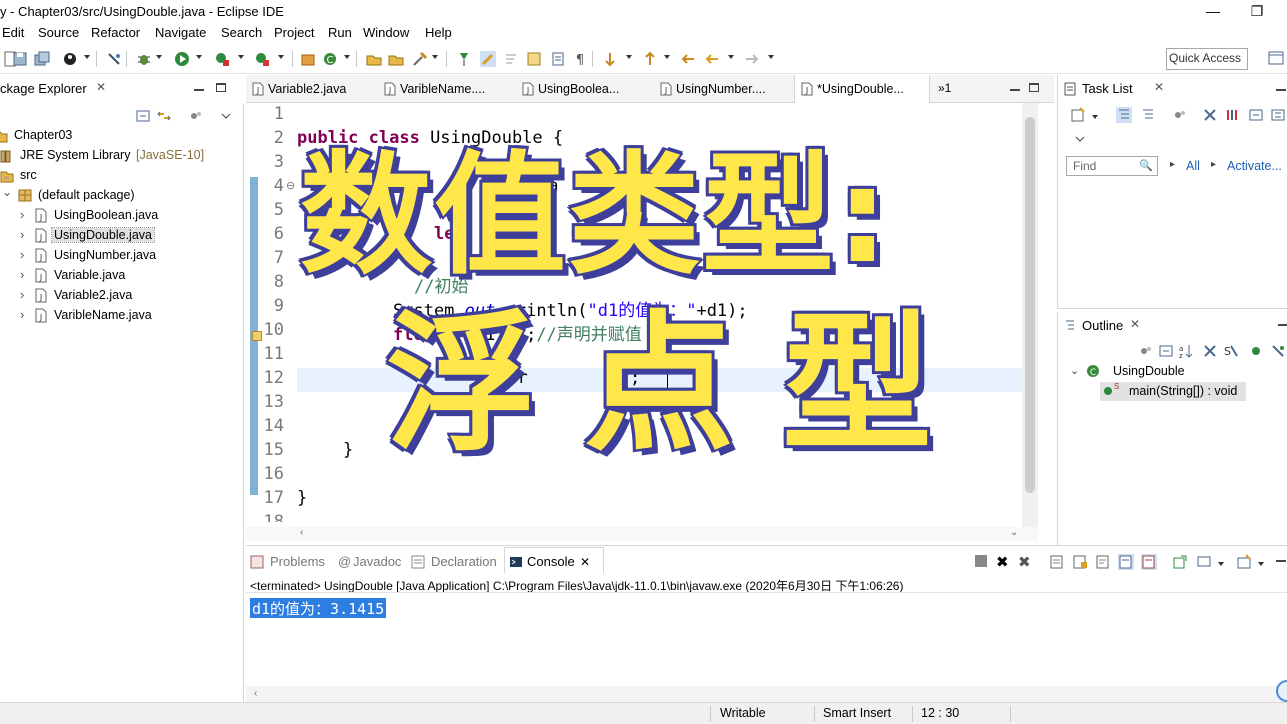 This screenshot has width=1287, height=724. What do you see at coordinates (1030, 305) in the screenshot?
I see `scrollbar-thumb` at bounding box center [1030, 305].